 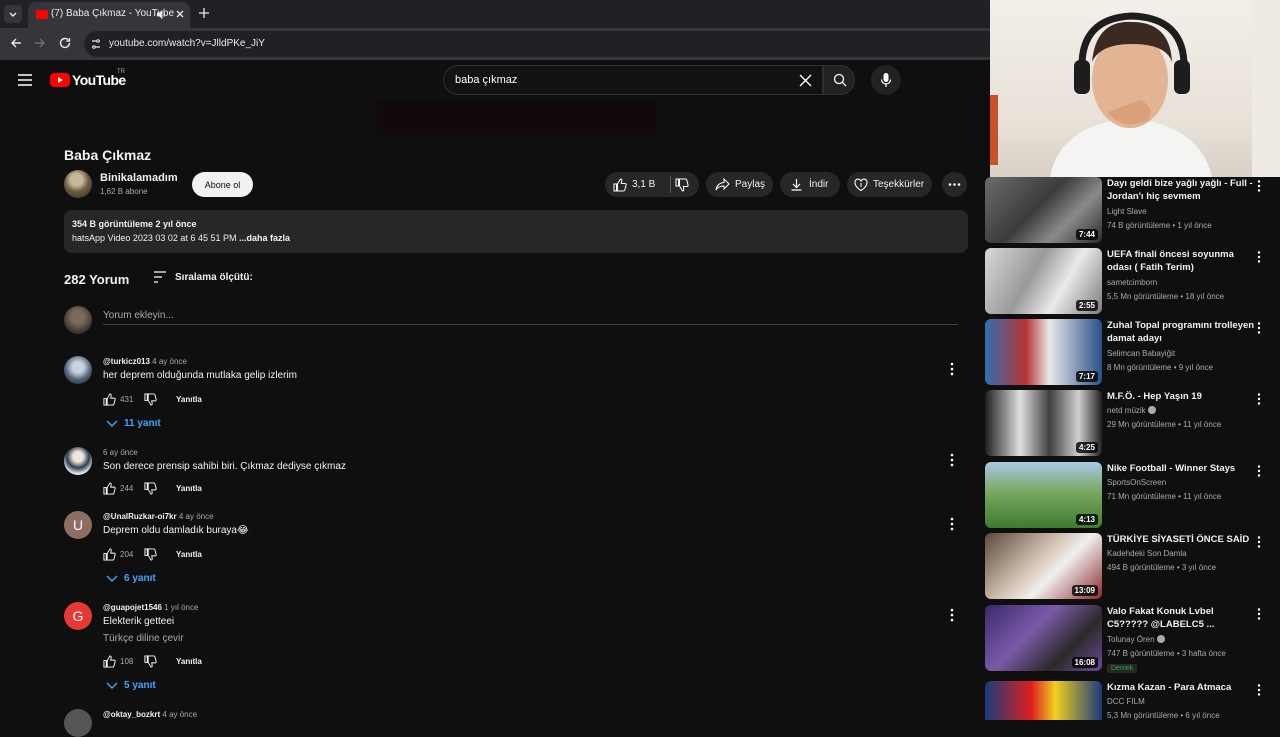 What do you see at coordinates (78, 525) in the screenshot?
I see `comment-avatar: U` at bounding box center [78, 525].